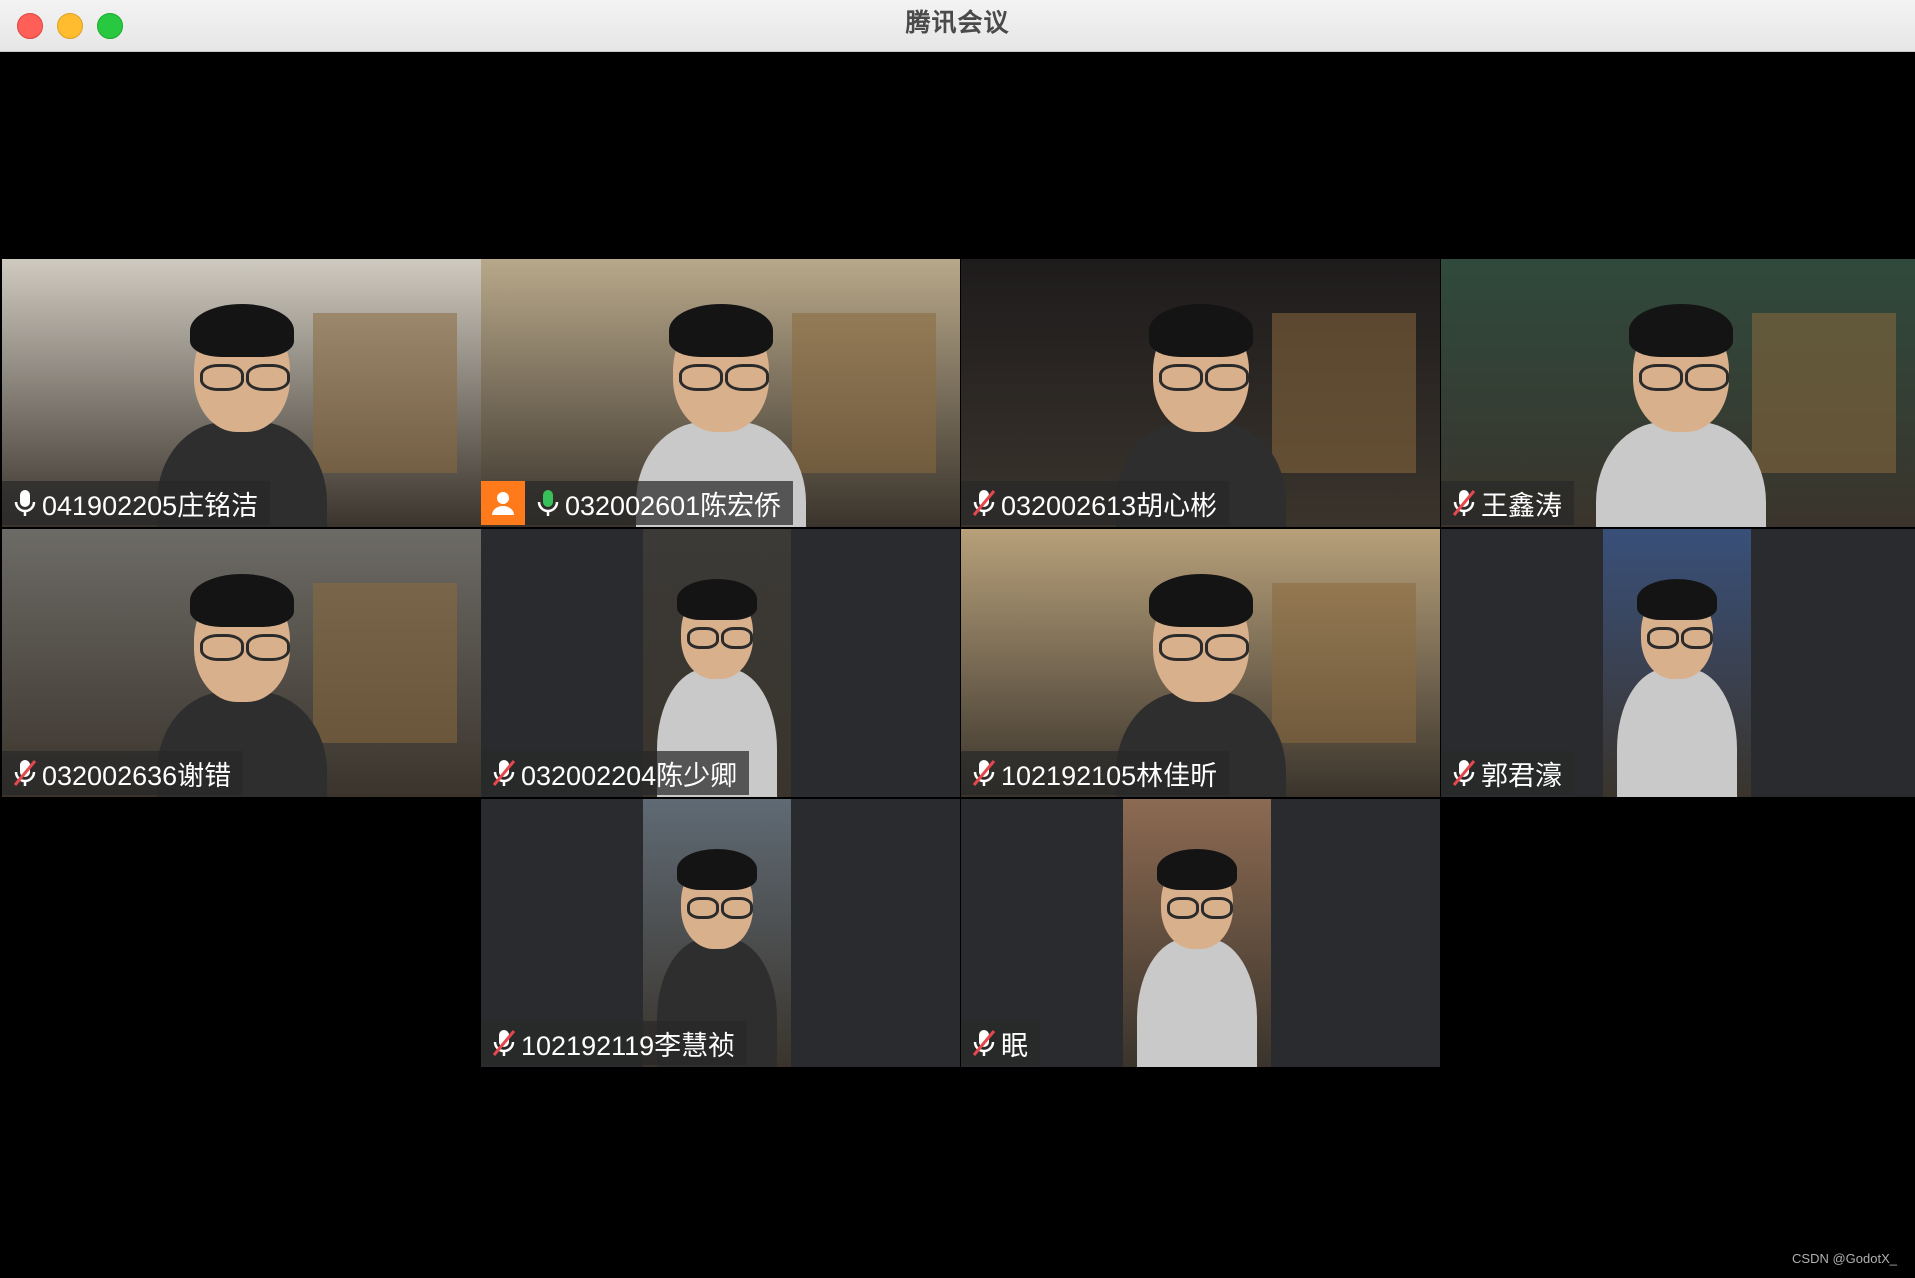 This screenshot has height=1278, width=1915. What do you see at coordinates (720, 393) in the screenshot?
I see `participant-tile: 032002601陈宏侨` at bounding box center [720, 393].